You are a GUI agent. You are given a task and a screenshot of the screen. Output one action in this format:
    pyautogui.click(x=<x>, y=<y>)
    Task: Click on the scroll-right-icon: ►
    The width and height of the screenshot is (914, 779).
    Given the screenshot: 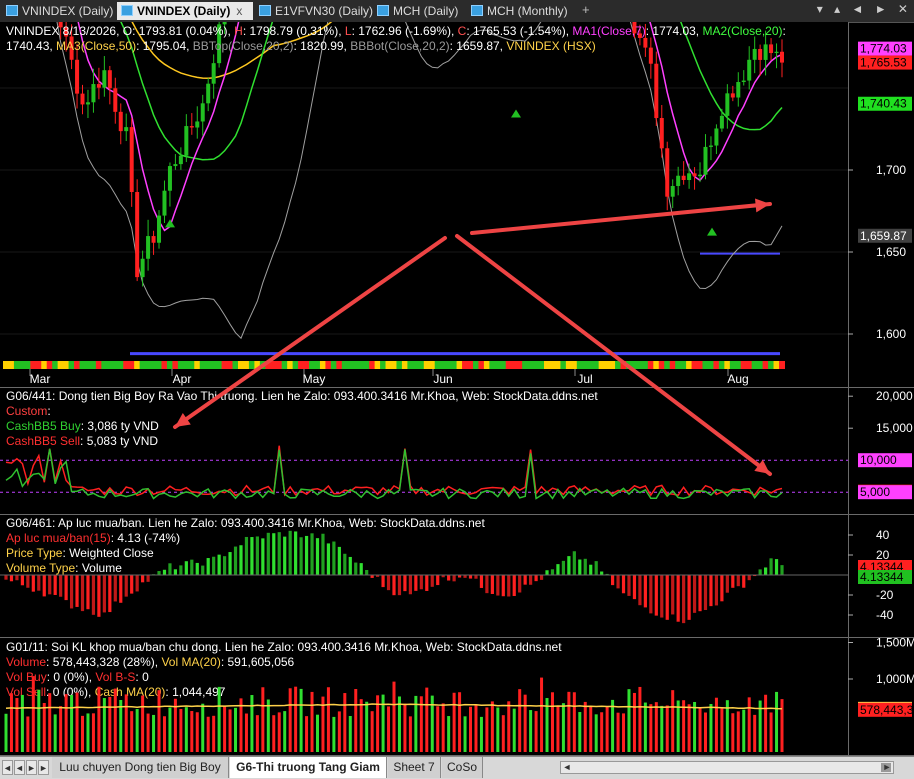 What is the action you would take?
    pyautogui.click(x=887, y=767)
    